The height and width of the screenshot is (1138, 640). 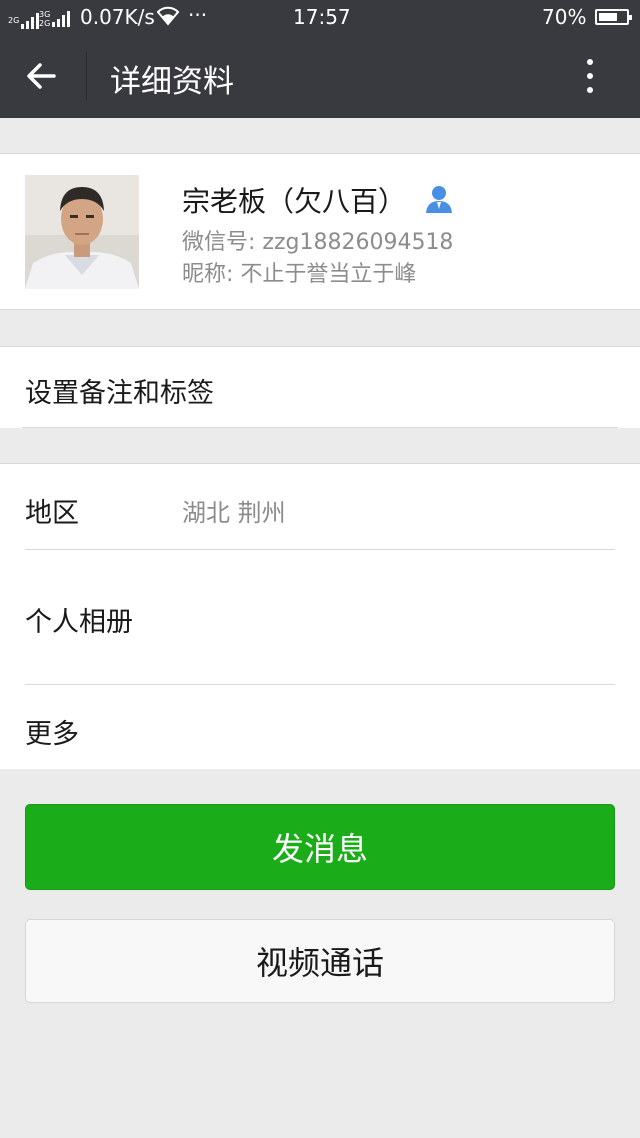 What do you see at coordinates (14, 20) in the screenshot?
I see `network-type-label: 2G` at bounding box center [14, 20].